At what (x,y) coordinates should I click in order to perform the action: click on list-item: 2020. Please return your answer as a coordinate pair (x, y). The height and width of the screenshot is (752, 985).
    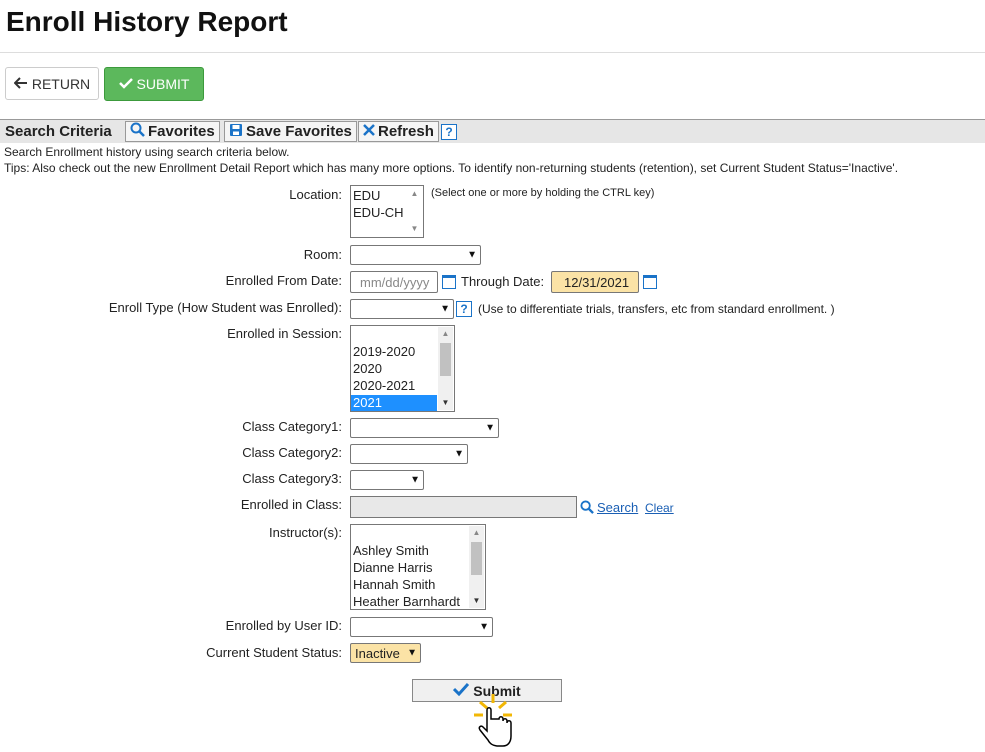
    Looking at the image, I should click on (367, 368).